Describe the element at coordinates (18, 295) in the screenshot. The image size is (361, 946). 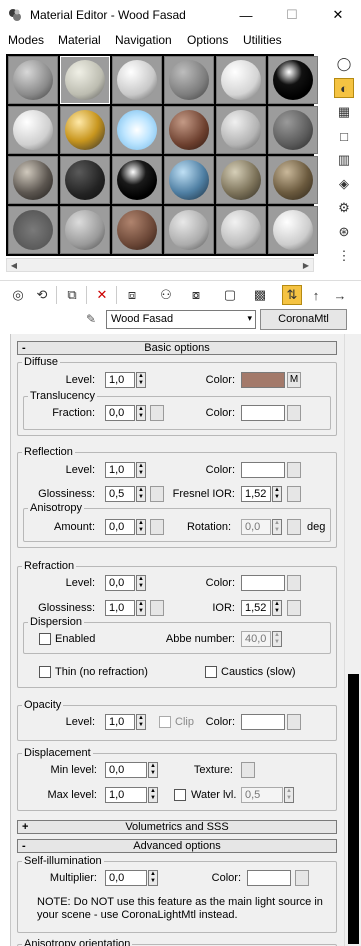
I see `get-material-icon: ◎` at that location.